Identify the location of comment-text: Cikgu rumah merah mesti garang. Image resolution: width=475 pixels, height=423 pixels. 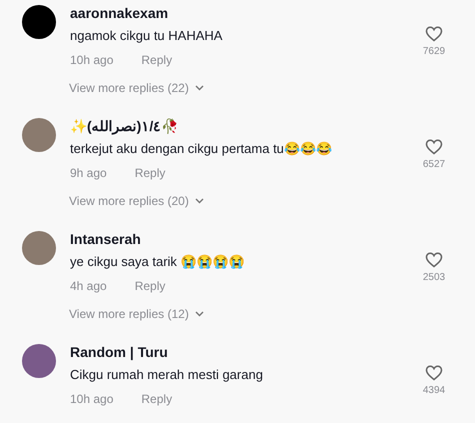
(167, 374).